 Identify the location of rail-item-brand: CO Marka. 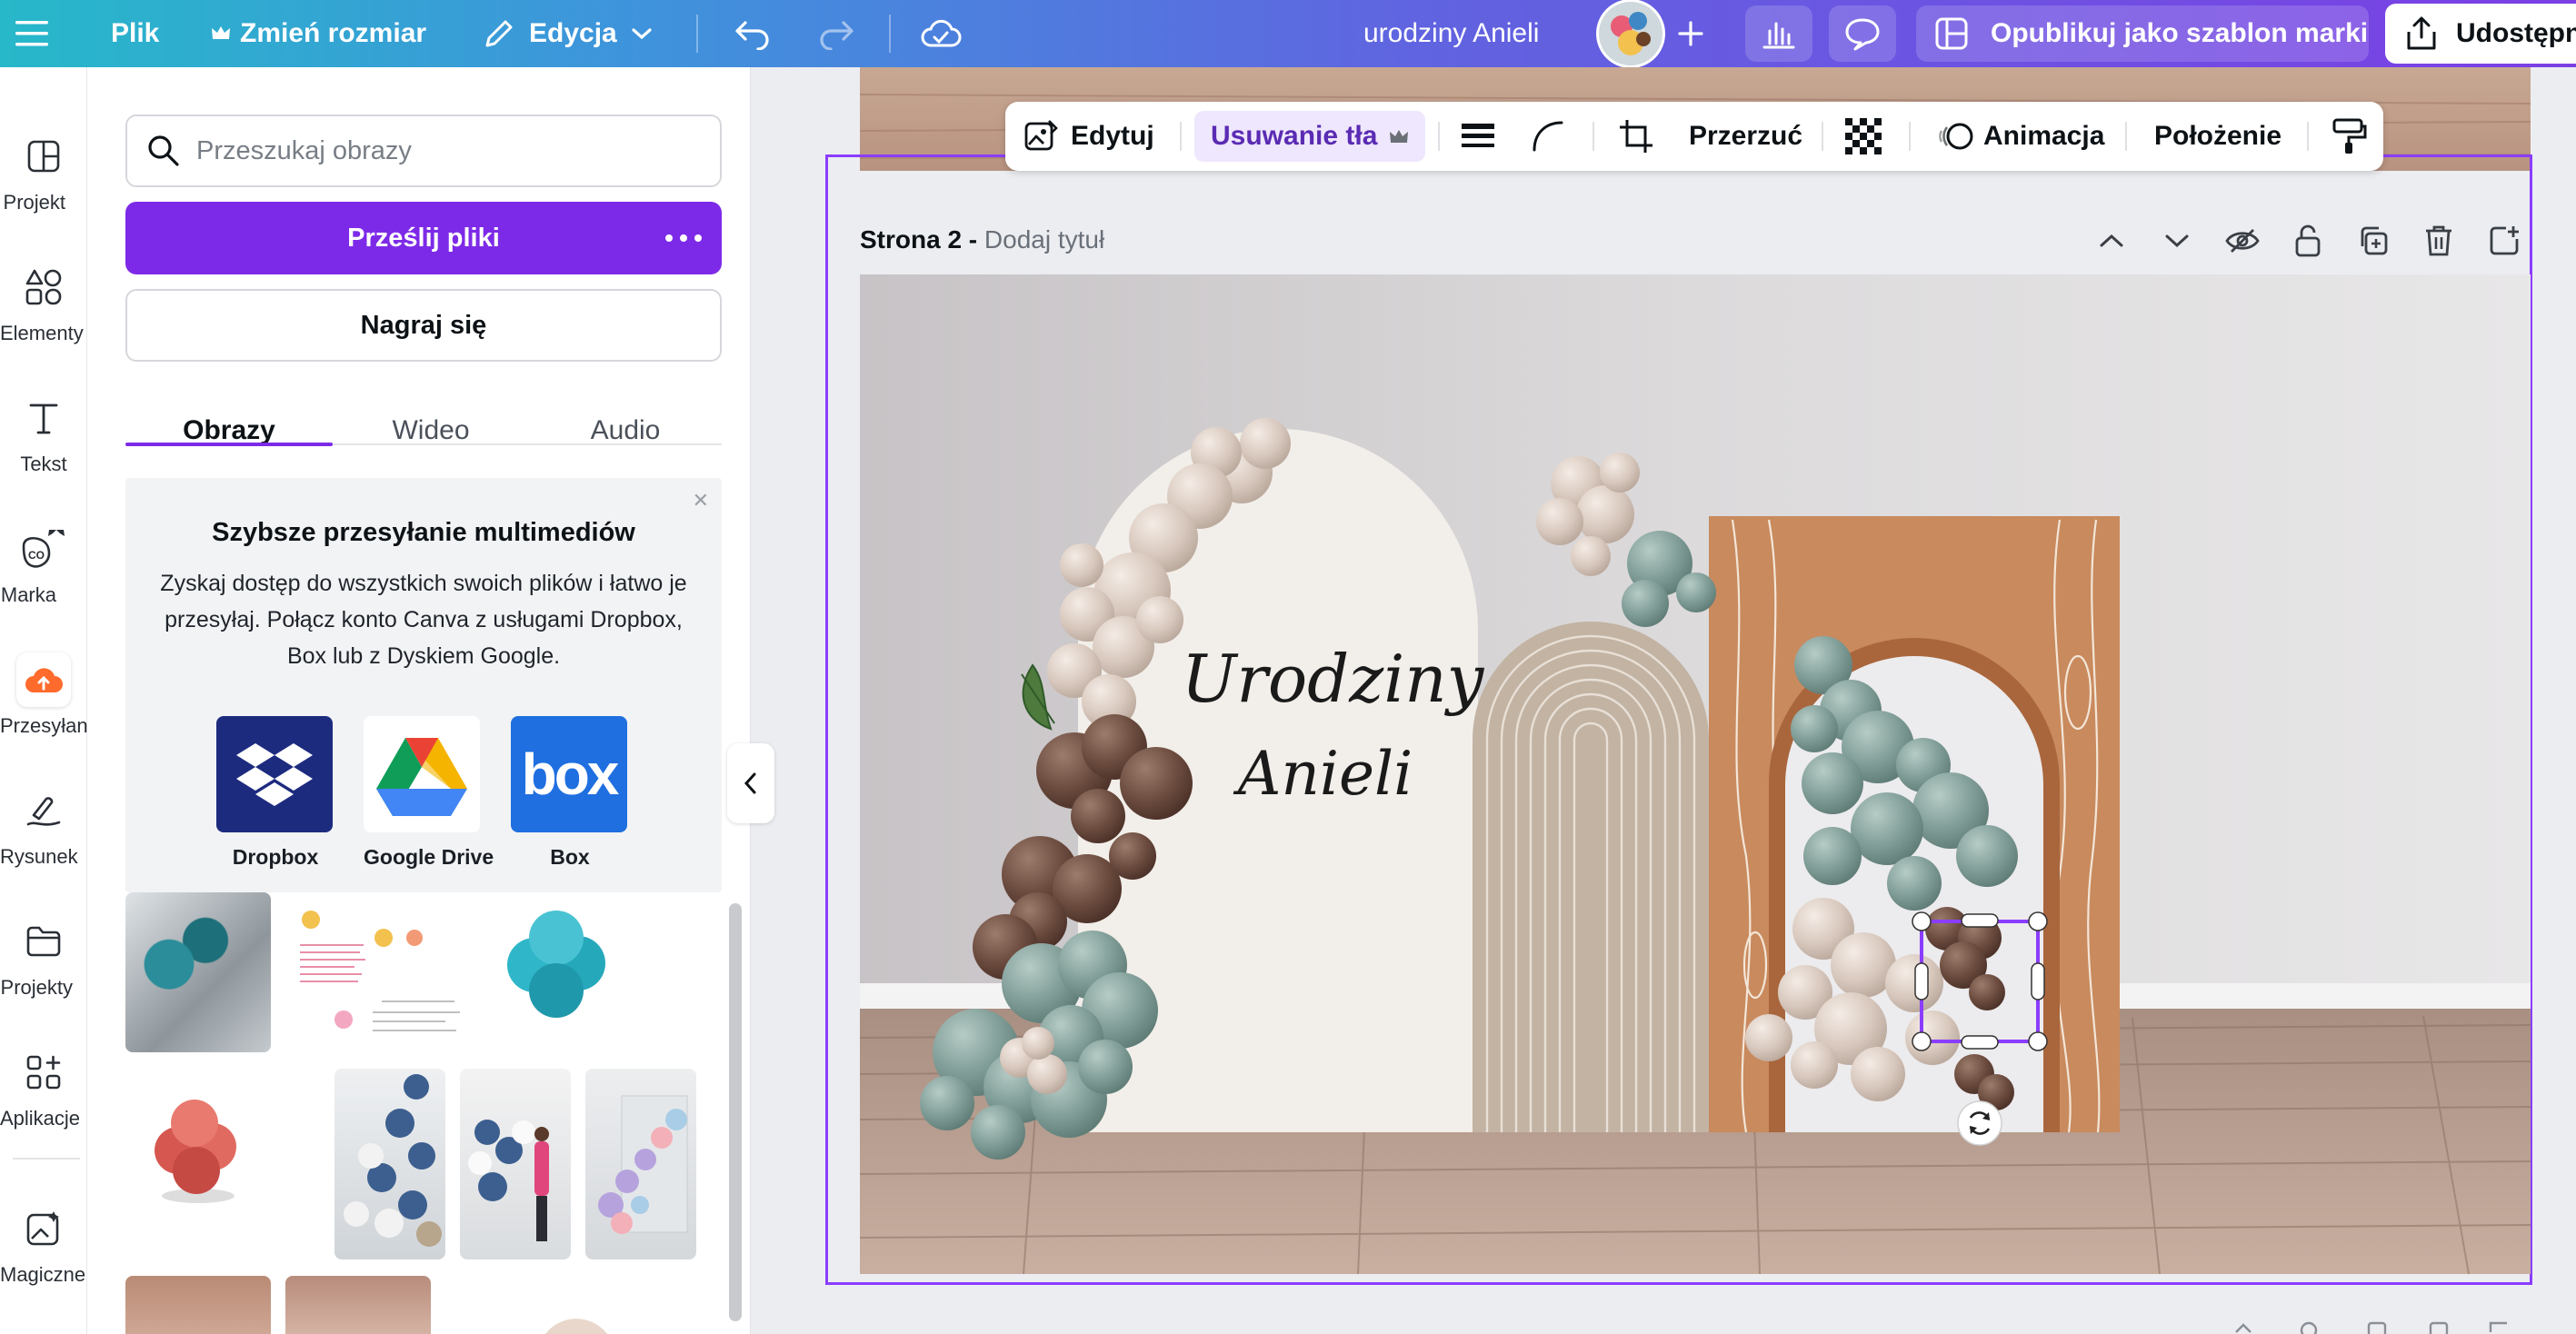
(43, 580).